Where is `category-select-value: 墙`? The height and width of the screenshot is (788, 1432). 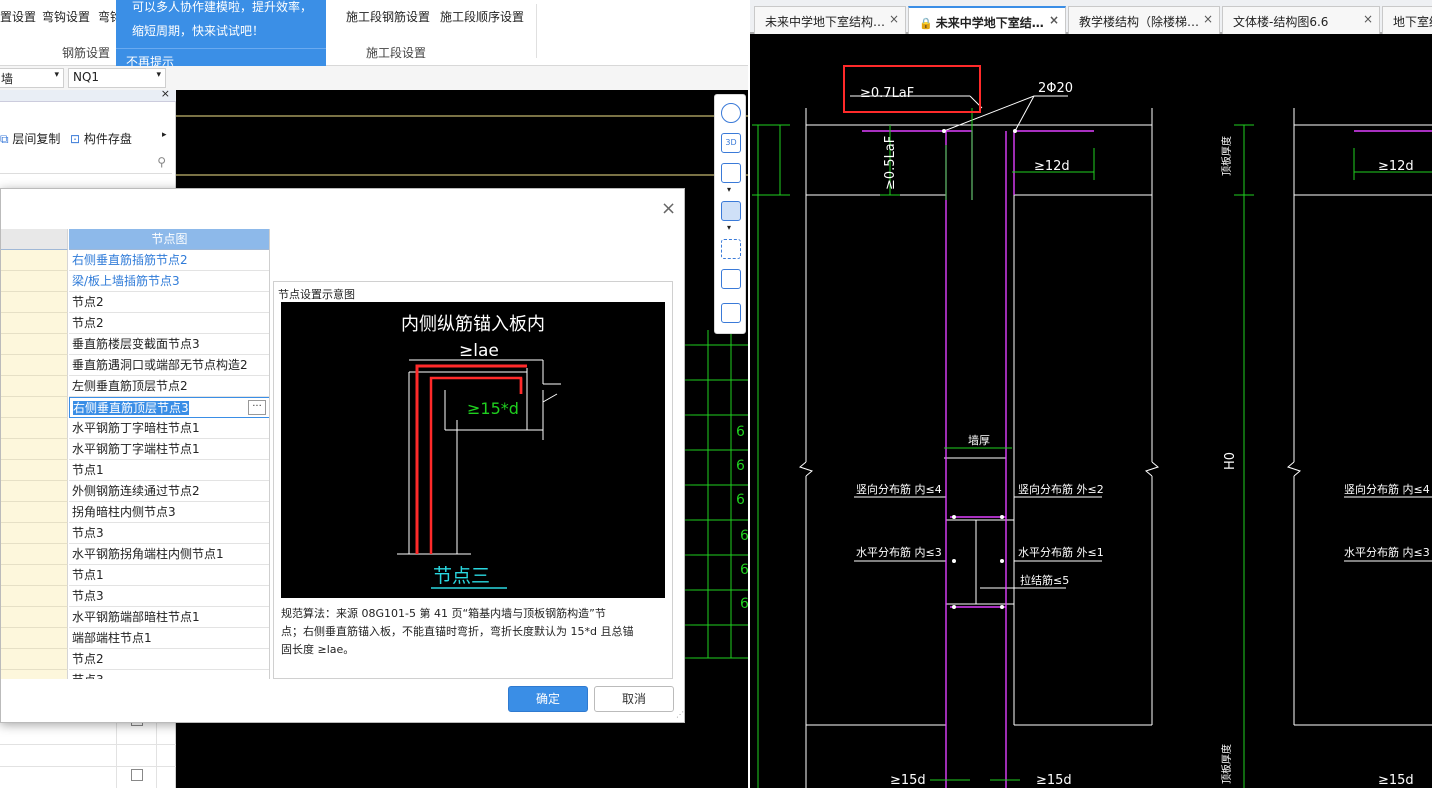
category-select-value: 墙 is located at coordinates (7, 79).